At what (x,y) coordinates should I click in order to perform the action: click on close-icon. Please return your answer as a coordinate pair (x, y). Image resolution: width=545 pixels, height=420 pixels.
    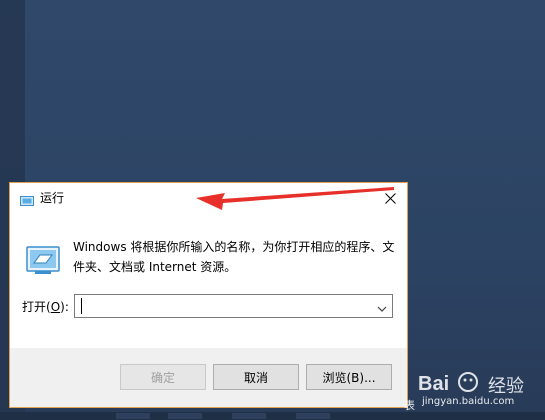
    Looking at the image, I should click on (390, 198).